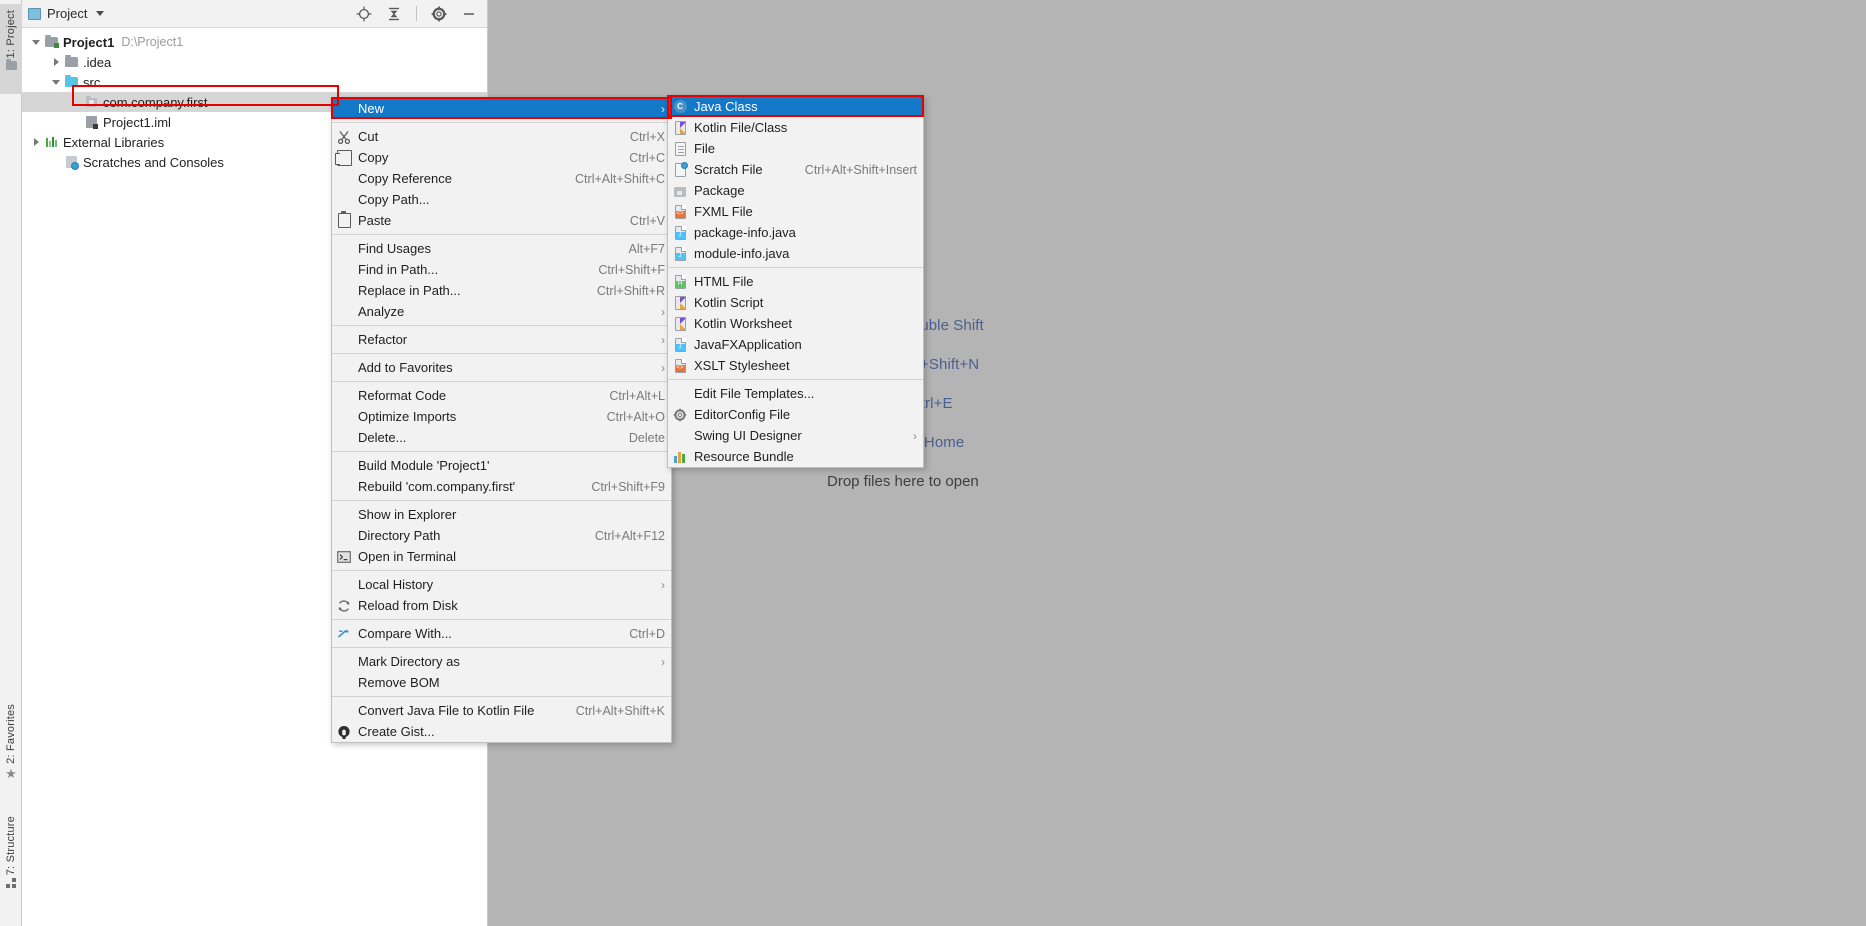  What do you see at coordinates (501, 416) in the screenshot?
I see `menu-item-optimize-imports: Optimize Imports Ctrl+Alt+O` at bounding box center [501, 416].